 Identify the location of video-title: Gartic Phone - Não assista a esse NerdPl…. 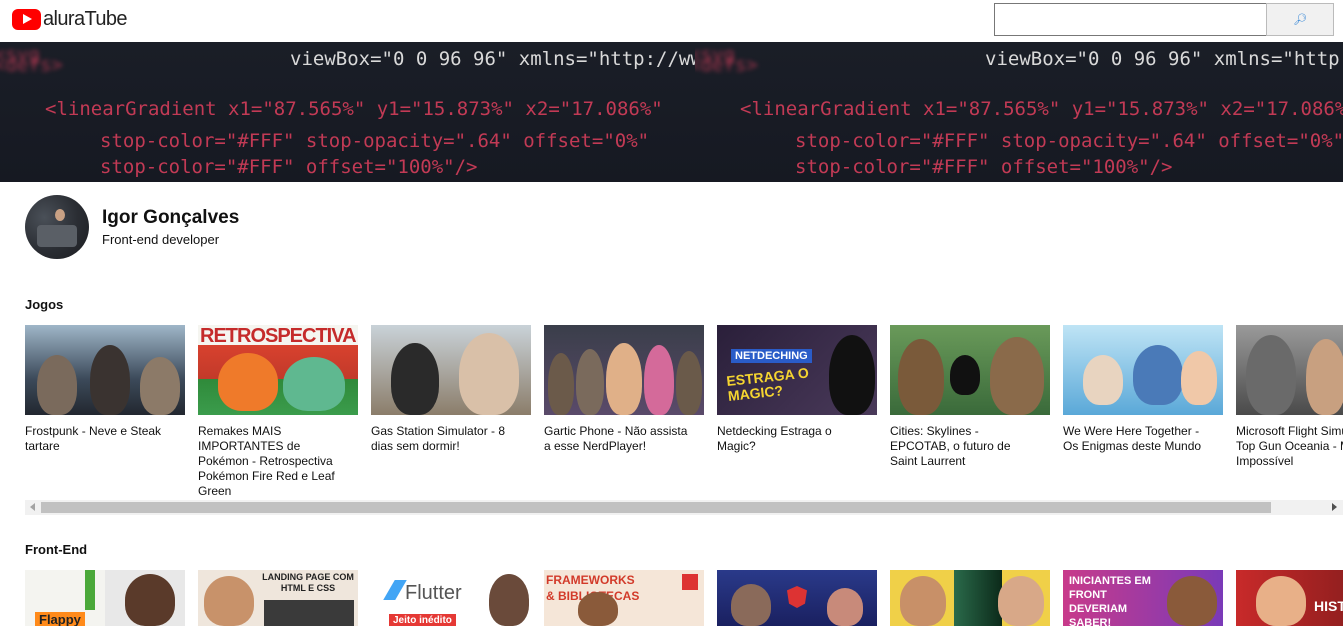
(619, 439).